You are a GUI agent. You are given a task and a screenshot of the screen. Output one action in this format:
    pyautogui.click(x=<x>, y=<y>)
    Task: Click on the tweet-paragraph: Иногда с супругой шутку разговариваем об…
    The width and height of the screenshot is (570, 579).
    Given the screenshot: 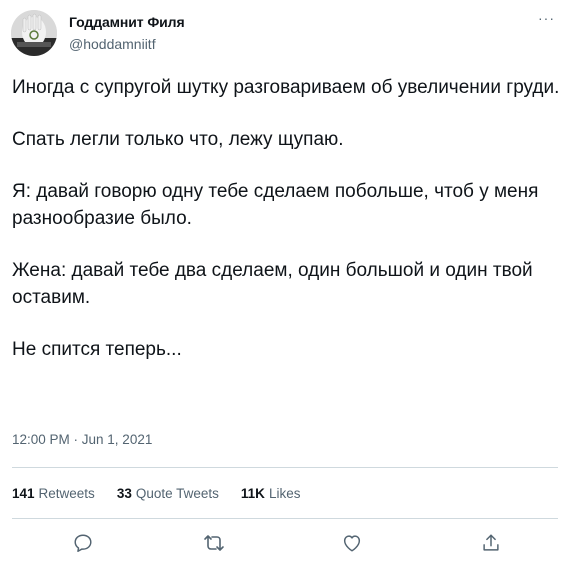 What is the action you would take?
    pyautogui.click(x=286, y=87)
    